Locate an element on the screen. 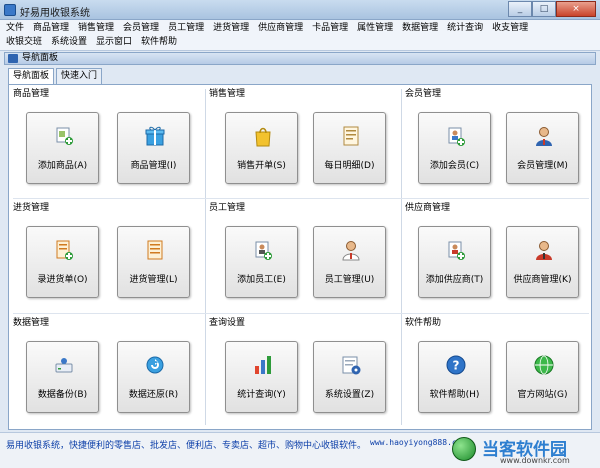 The height and width of the screenshot is (468, 600). tile-label: 商品管理(I) is located at coordinates (153, 166).